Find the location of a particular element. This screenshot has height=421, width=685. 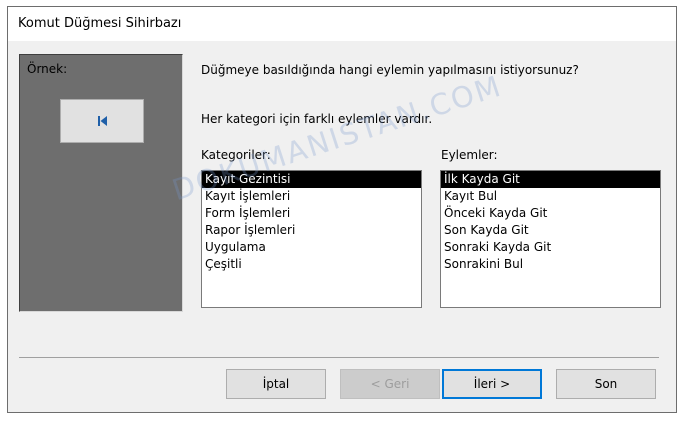

action-item: Önceki Kayda Git is located at coordinates (550, 213).